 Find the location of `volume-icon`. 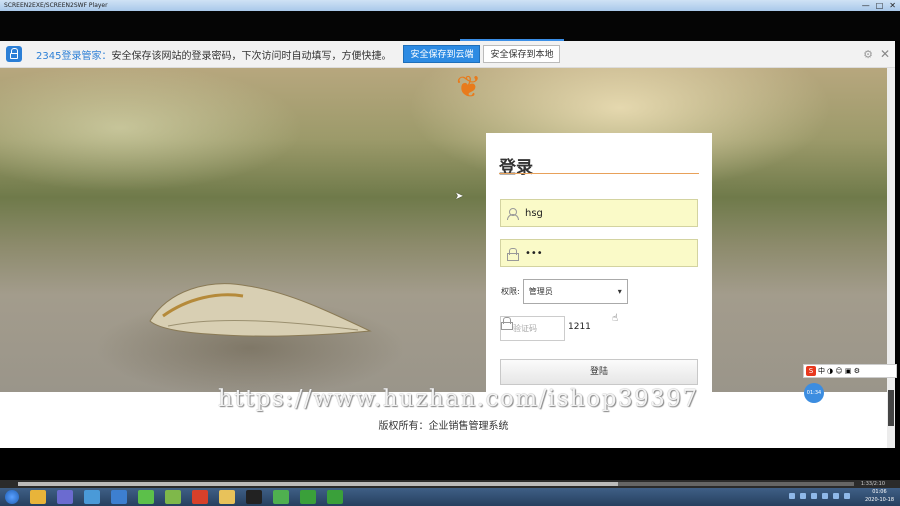

volume-icon is located at coordinates (847, 496).